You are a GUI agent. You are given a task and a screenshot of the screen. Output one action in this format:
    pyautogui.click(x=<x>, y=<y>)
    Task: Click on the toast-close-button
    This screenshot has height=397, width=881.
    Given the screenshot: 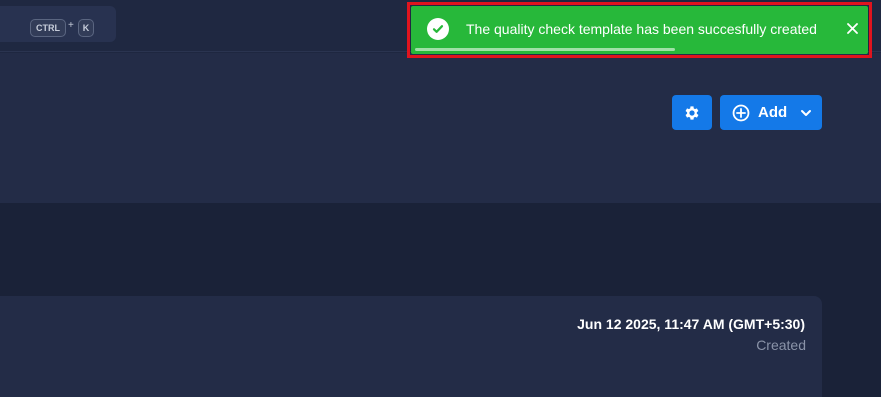 What is the action you would take?
    pyautogui.click(x=852, y=28)
    